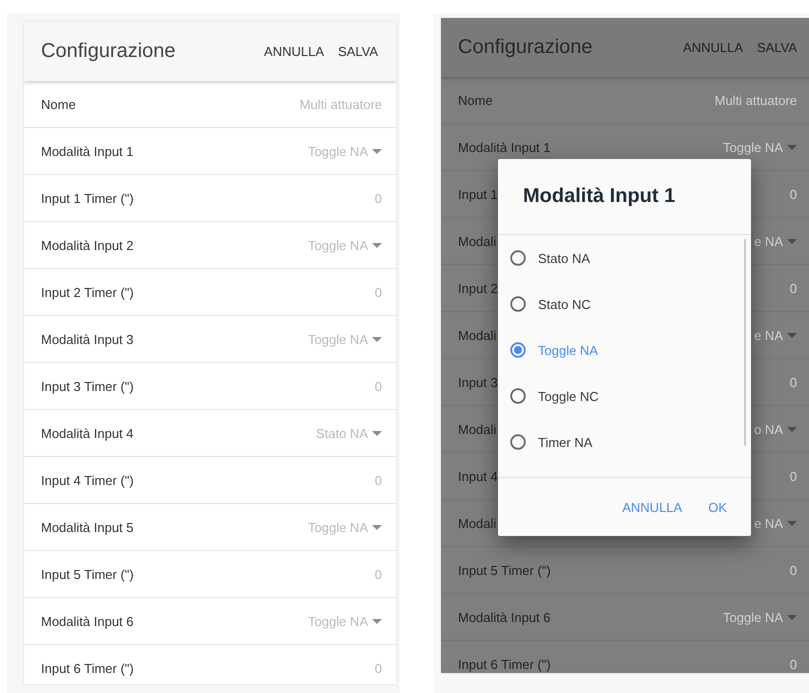 The image size is (809, 693). Describe the element at coordinates (87, 292) in the screenshot. I see `field-label: Input 2 Timer (")` at that location.